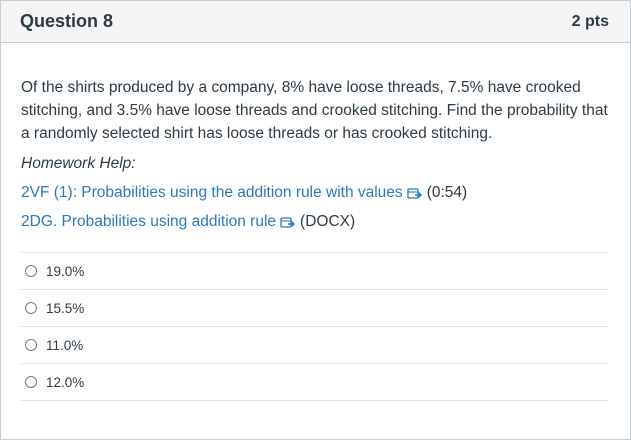 The height and width of the screenshot is (440, 631). Describe the element at coordinates (328, 221) in the screenshot. I see `help-link-filetype: (DOCX)` at that location.